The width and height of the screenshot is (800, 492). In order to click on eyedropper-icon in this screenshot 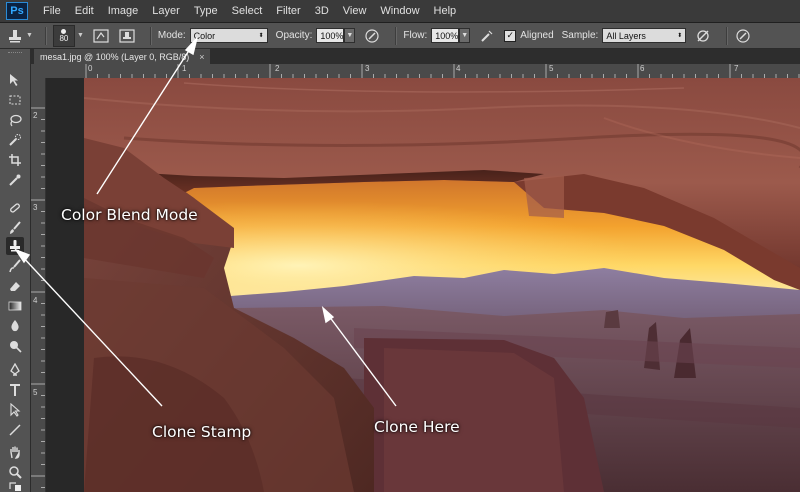, I will do `click(15, 180)`.